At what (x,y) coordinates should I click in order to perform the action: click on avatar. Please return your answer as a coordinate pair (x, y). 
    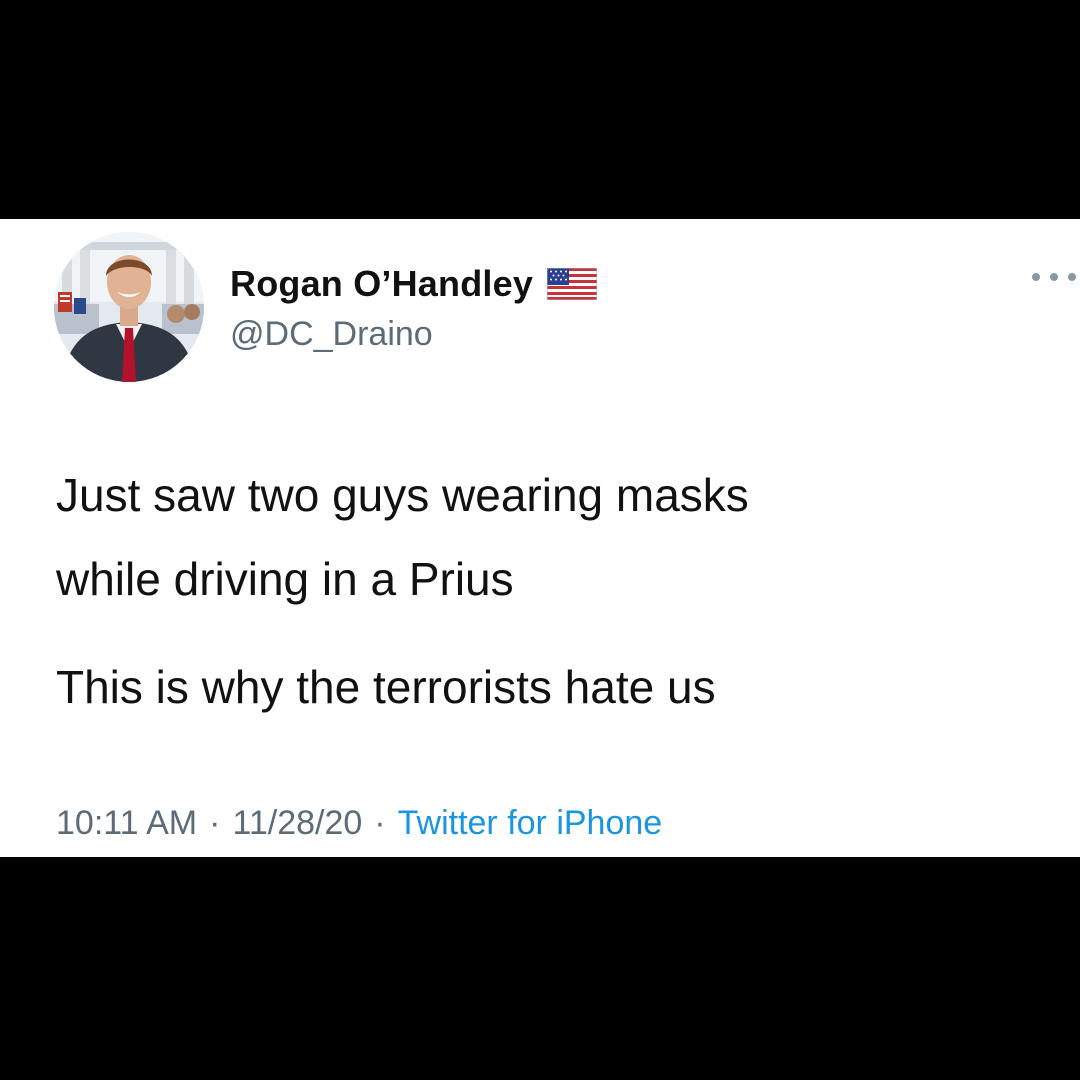
    Looking at the image, I should click on (129, 307).